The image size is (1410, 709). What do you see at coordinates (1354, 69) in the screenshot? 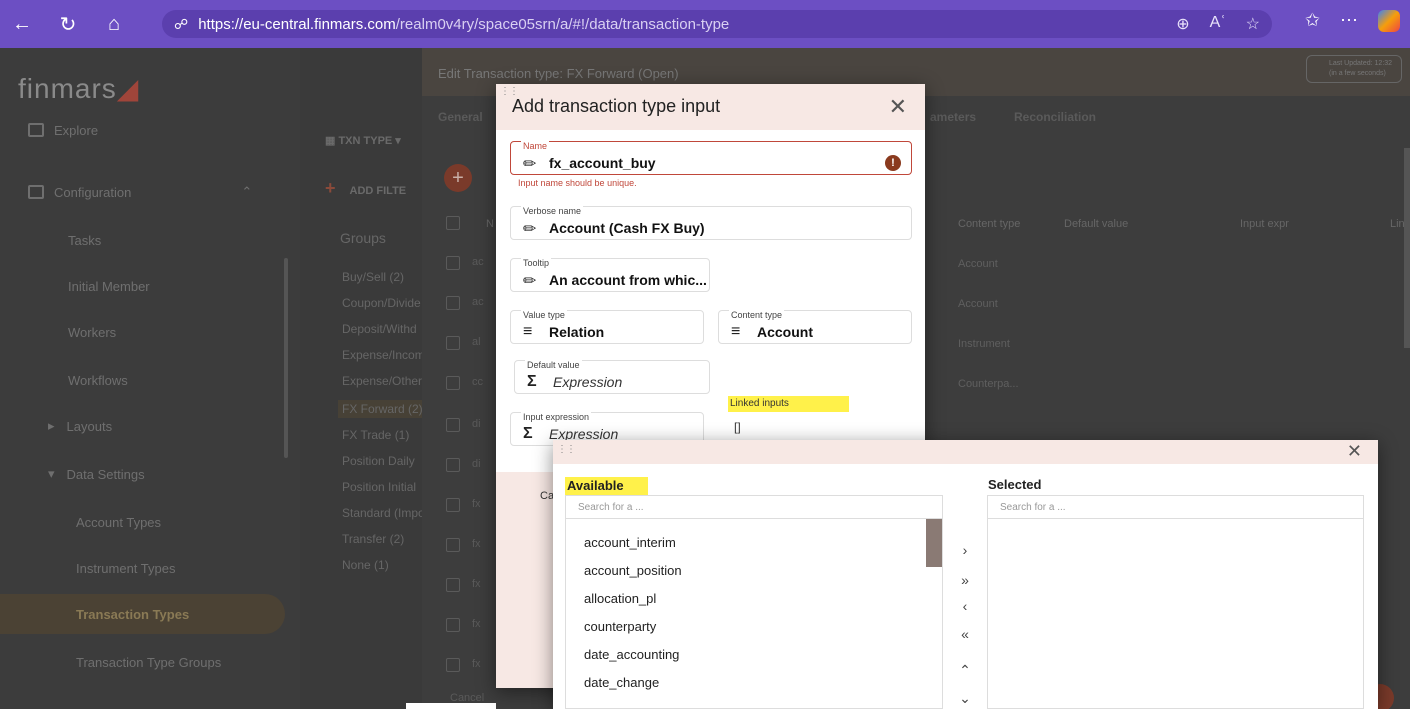
I see `last-updated-badge: Last Updated: 12:32 (in a few seconds)` at bounding box center [1354, 69].